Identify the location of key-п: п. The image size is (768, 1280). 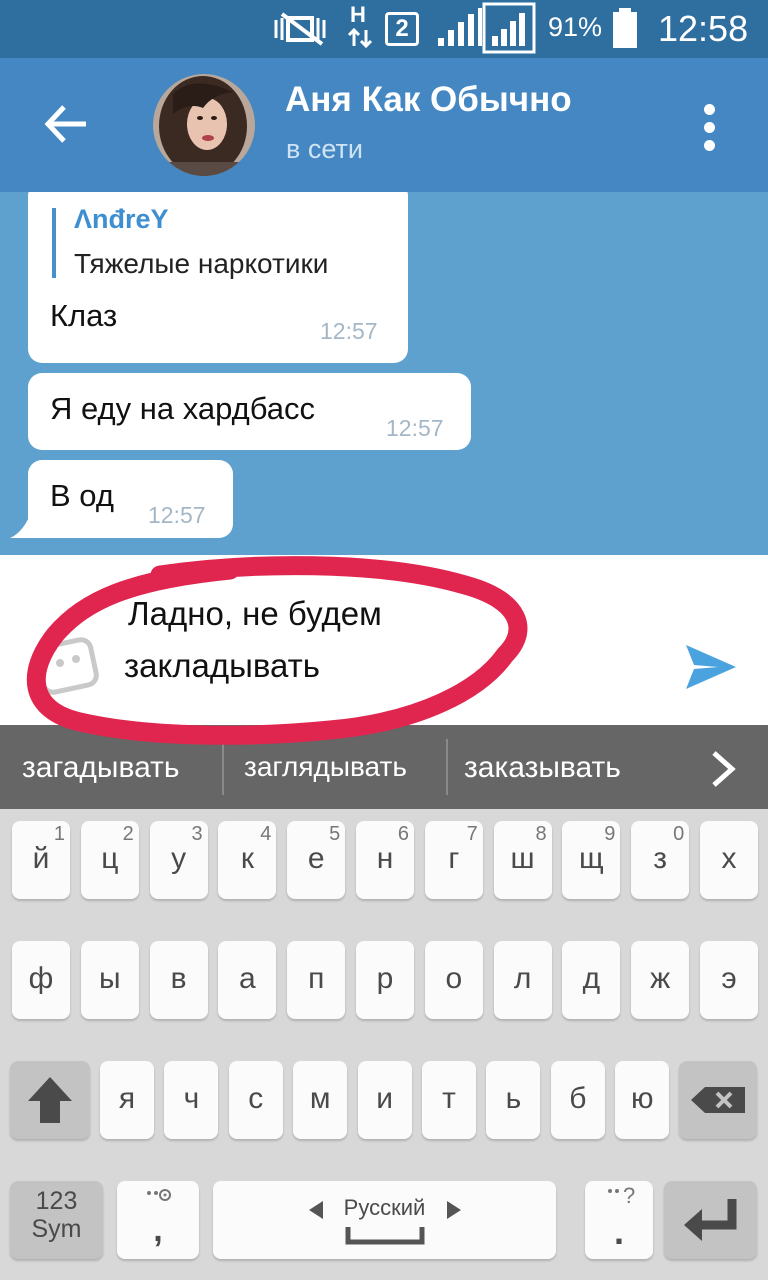
(316, 980).